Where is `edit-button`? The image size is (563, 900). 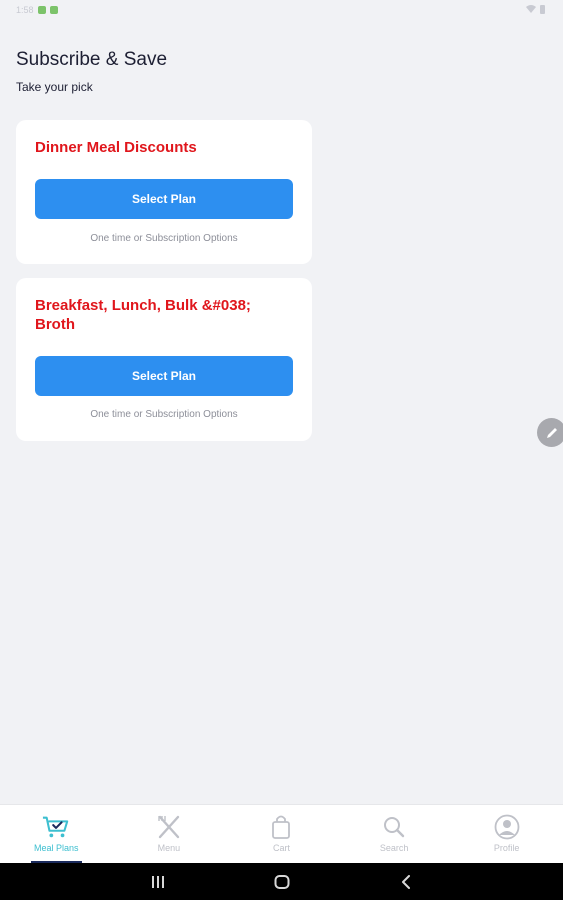 edit-button is located at coordinates (550, 432).